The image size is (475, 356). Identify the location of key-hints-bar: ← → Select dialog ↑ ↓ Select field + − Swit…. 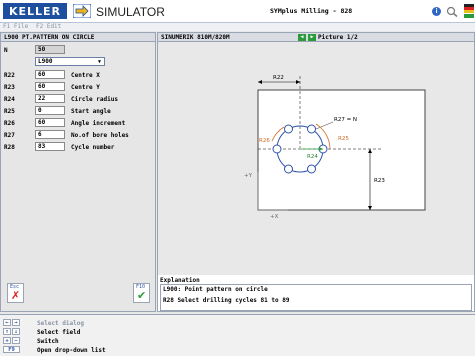
(237, 335).